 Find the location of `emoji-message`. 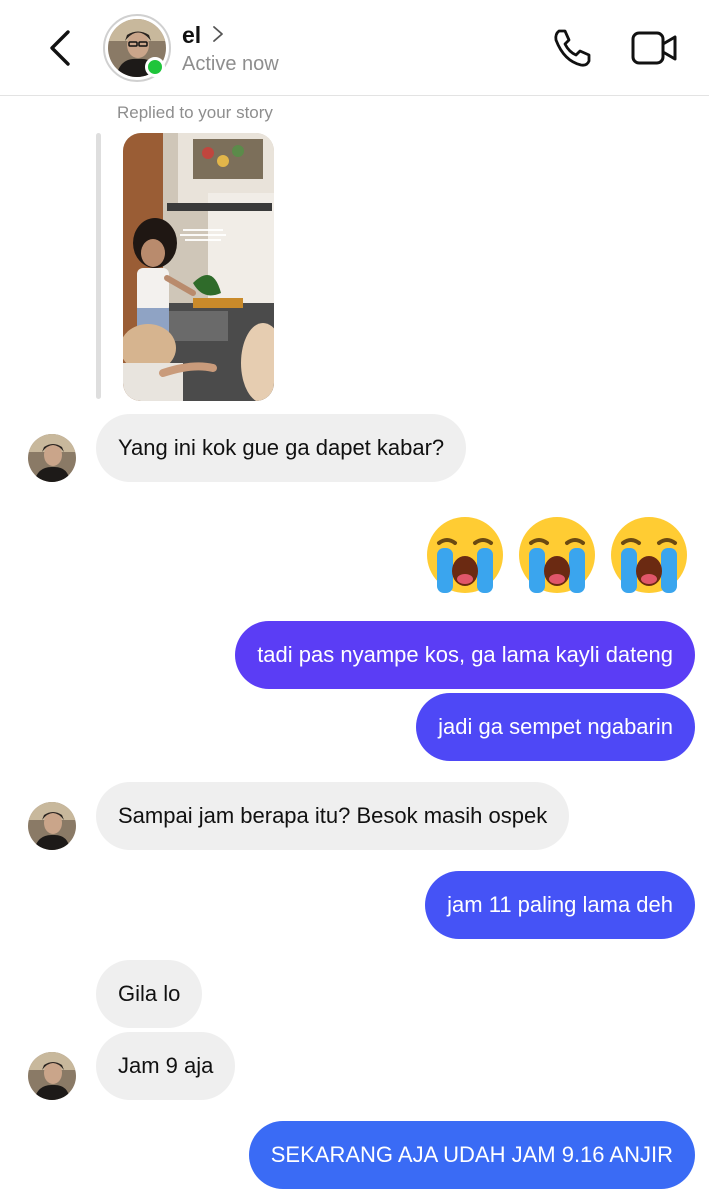

emoji-message is located at coordinates (557, 558).